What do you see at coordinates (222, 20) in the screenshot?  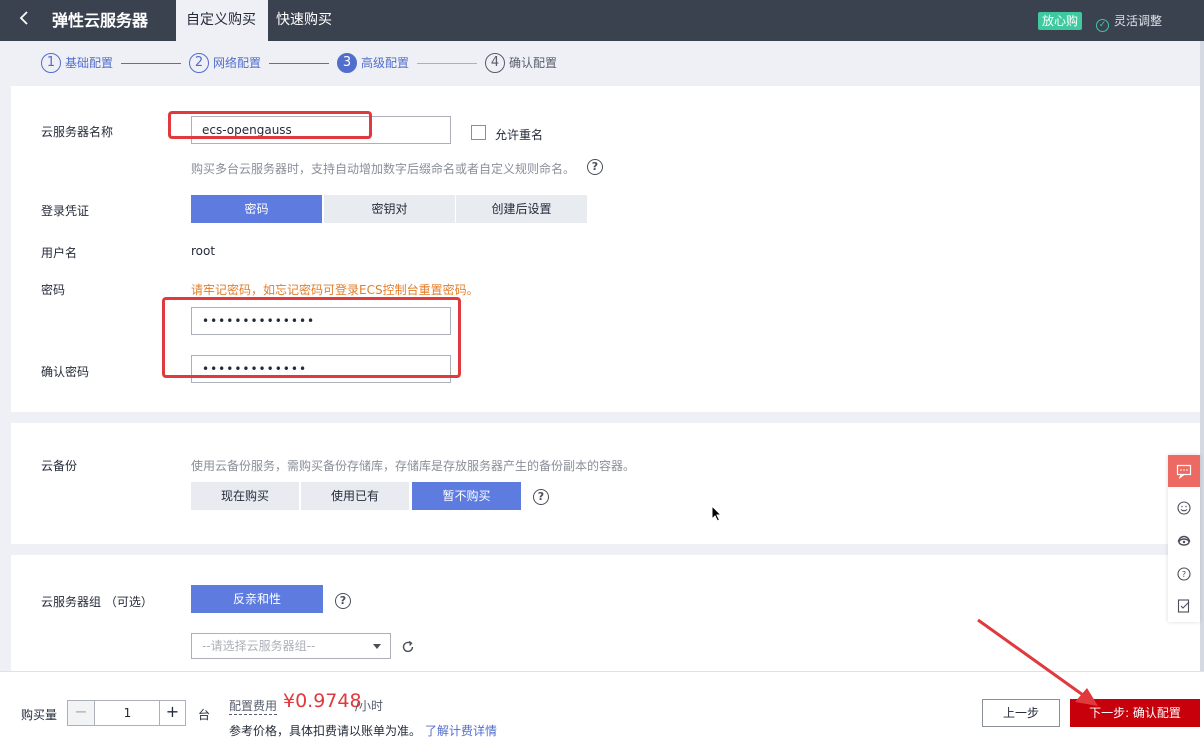 I see `tab-custom-buy: 自定义购买` at bounding box center [222, 20].